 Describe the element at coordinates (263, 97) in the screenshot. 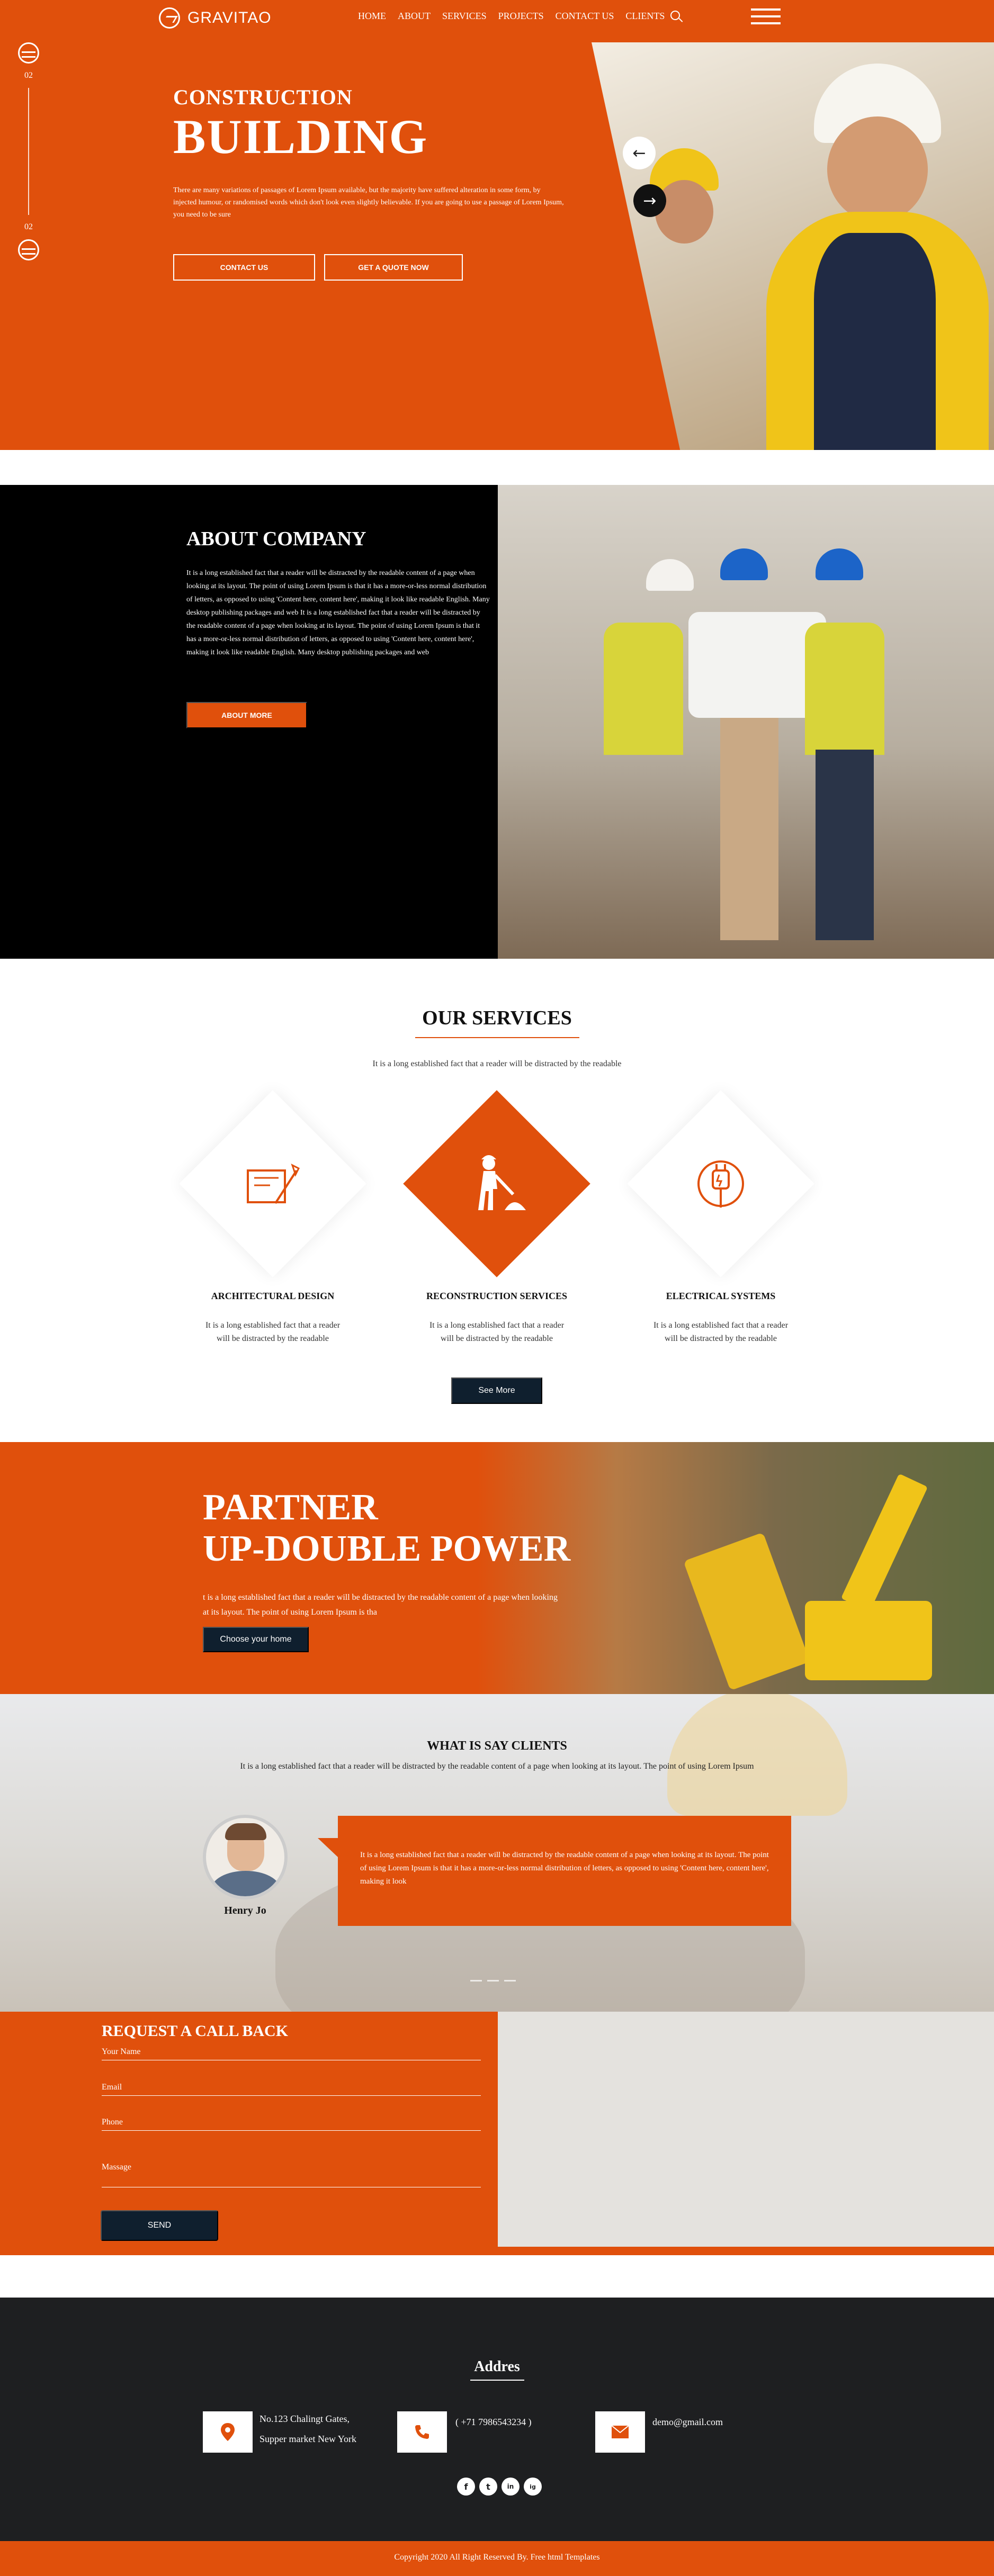

I see `hero-kicker: CONSTRUCTION` at that location.